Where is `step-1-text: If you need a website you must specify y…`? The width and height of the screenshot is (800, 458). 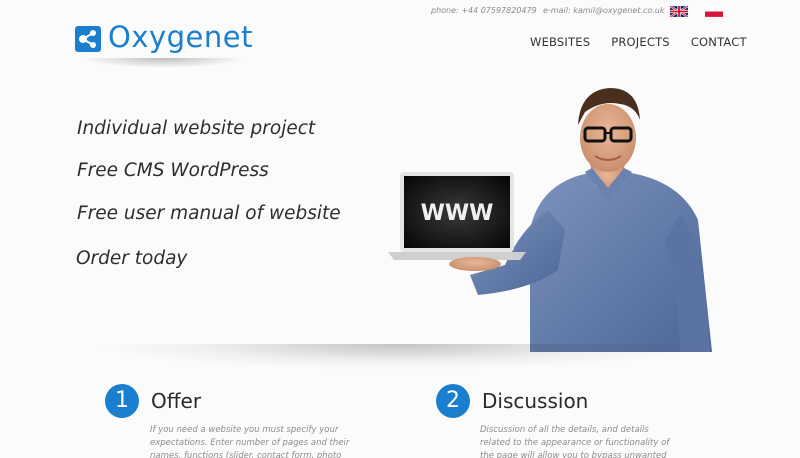
step-1-text: If you need a website you must specify y… is located at coordinates (250, 441).